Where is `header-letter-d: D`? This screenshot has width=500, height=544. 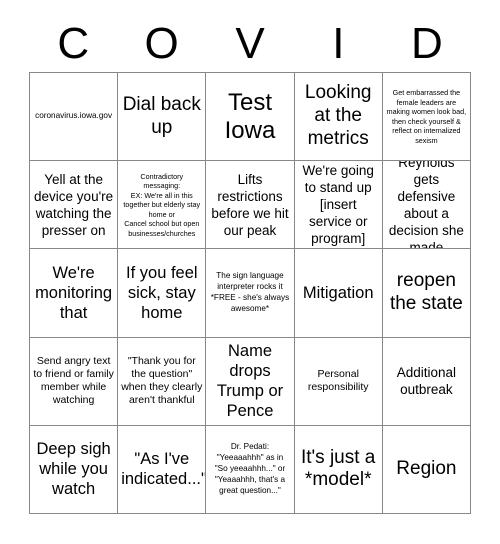 header-letter-d: D is located at coordinates (426, 43).